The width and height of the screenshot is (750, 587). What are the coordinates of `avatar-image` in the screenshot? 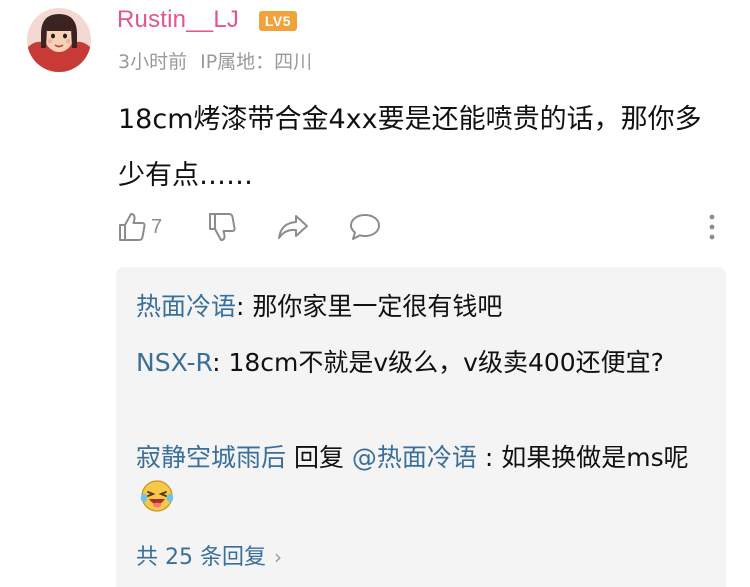 It's located at (59, 40).